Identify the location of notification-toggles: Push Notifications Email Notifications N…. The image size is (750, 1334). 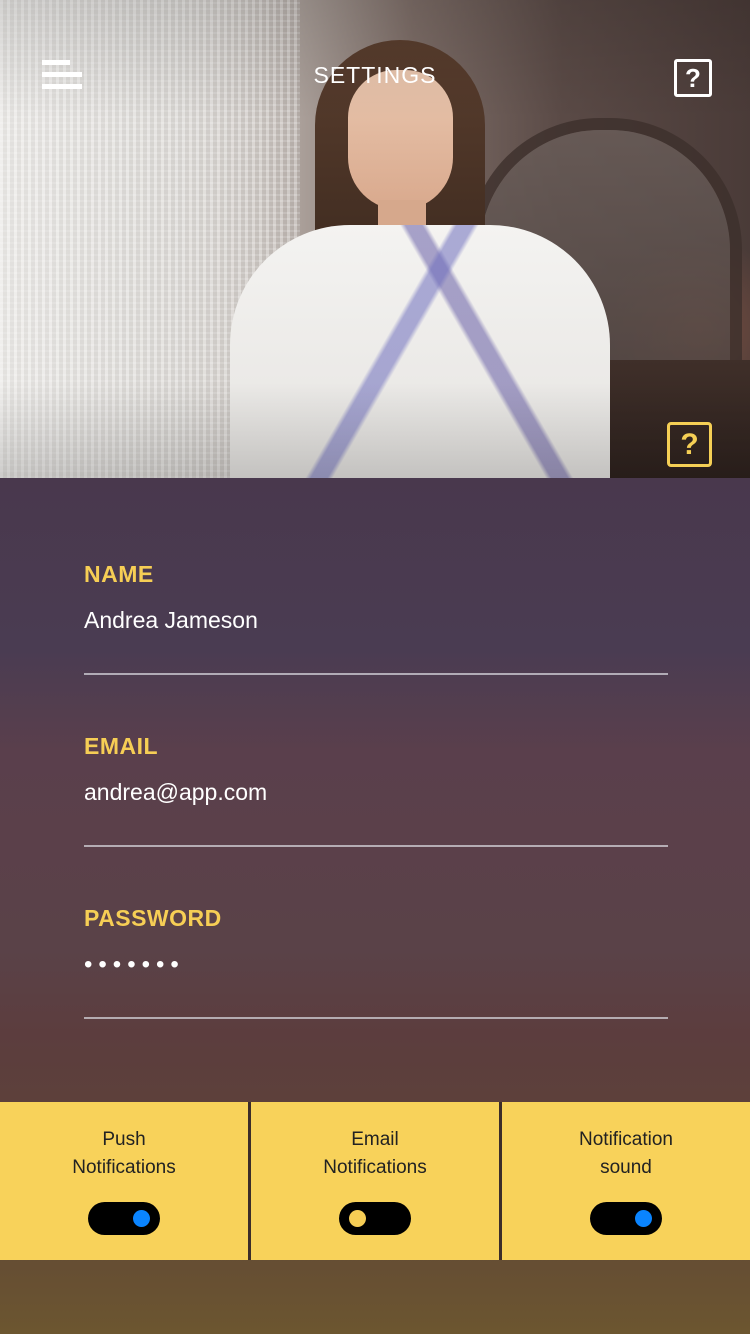
(375, 1181).